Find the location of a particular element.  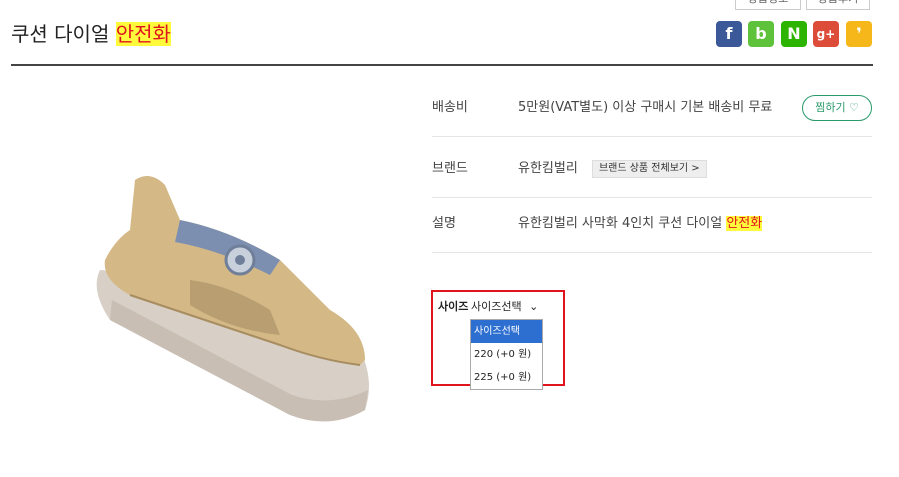

description-label: 설명 is located at coordinates (444, 223).